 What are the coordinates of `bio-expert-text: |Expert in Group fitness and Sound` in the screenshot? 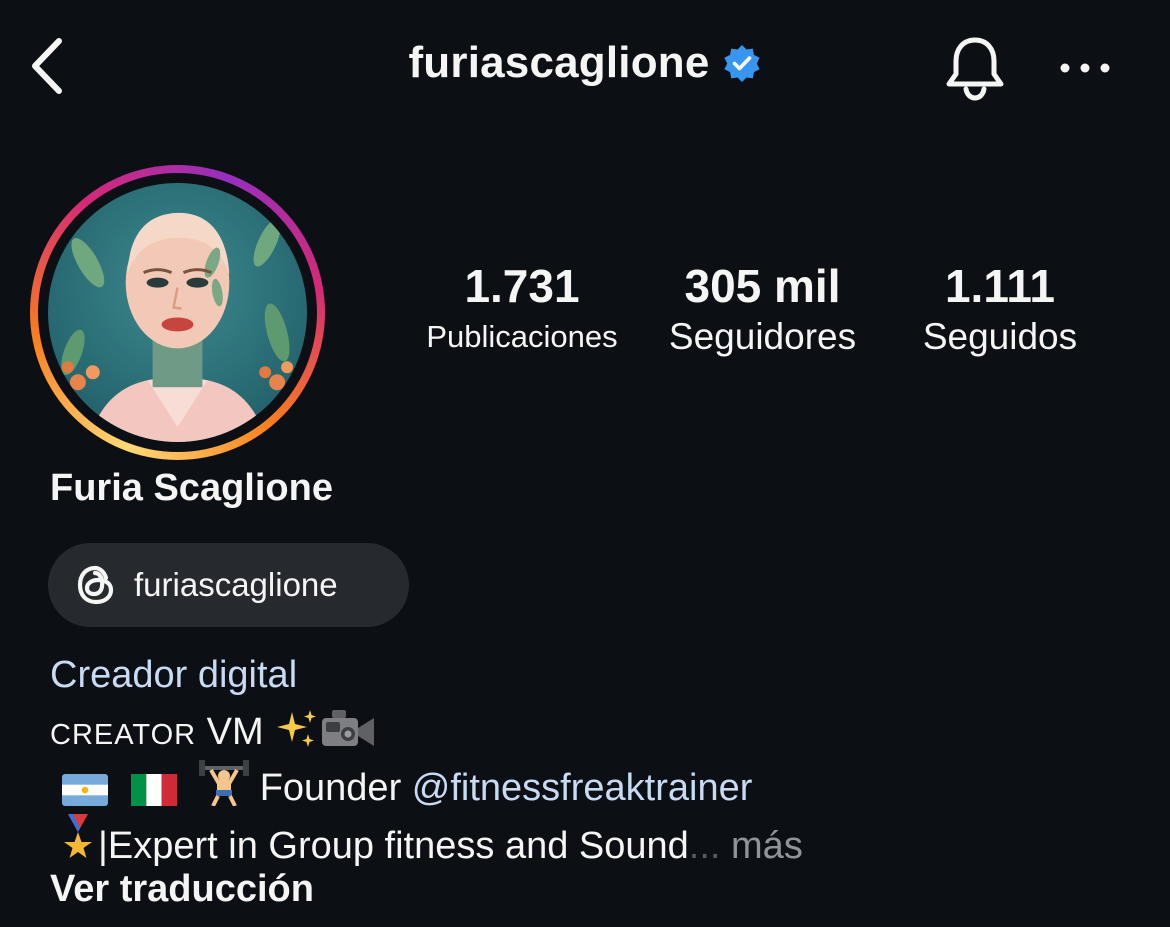 It's located at (393, 846).